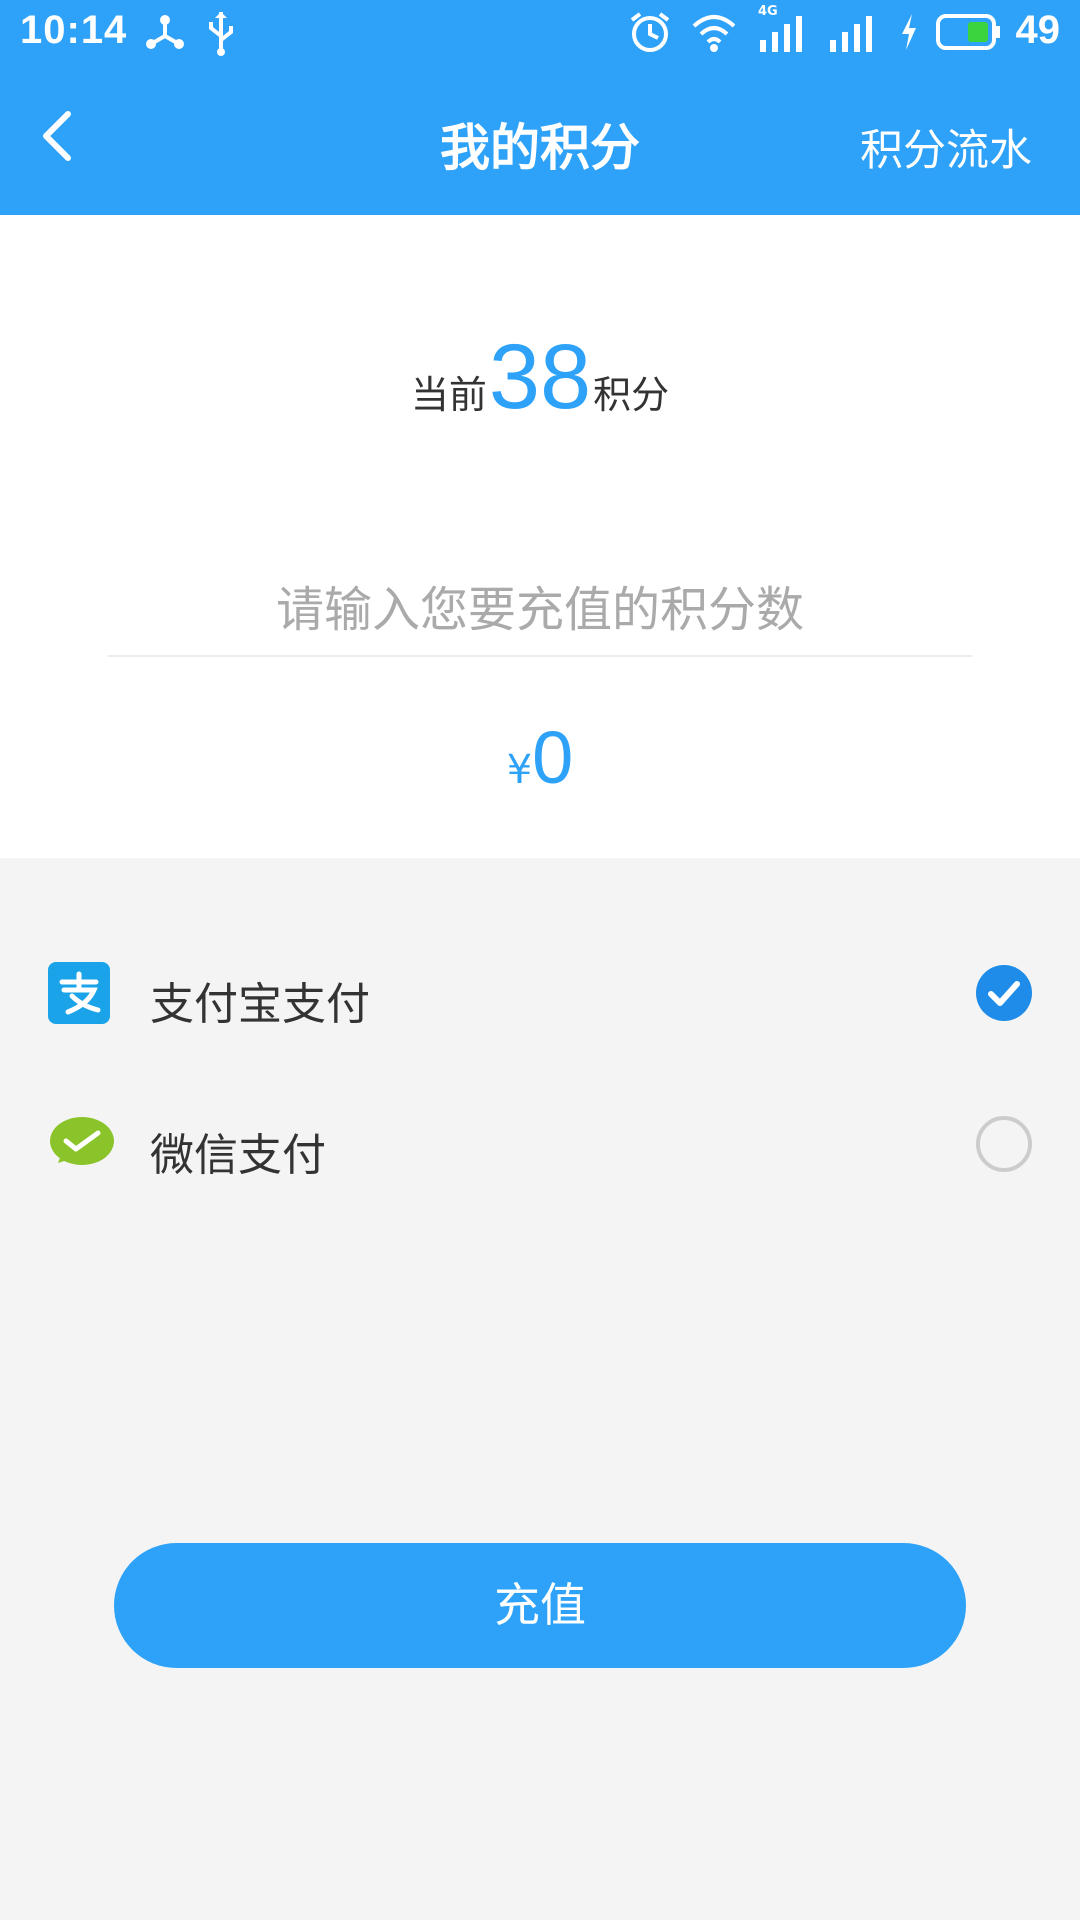 This screenshot has width=1080, height=1920. I want to click on payment-label: 支付宝支付, so click(260, 1004).